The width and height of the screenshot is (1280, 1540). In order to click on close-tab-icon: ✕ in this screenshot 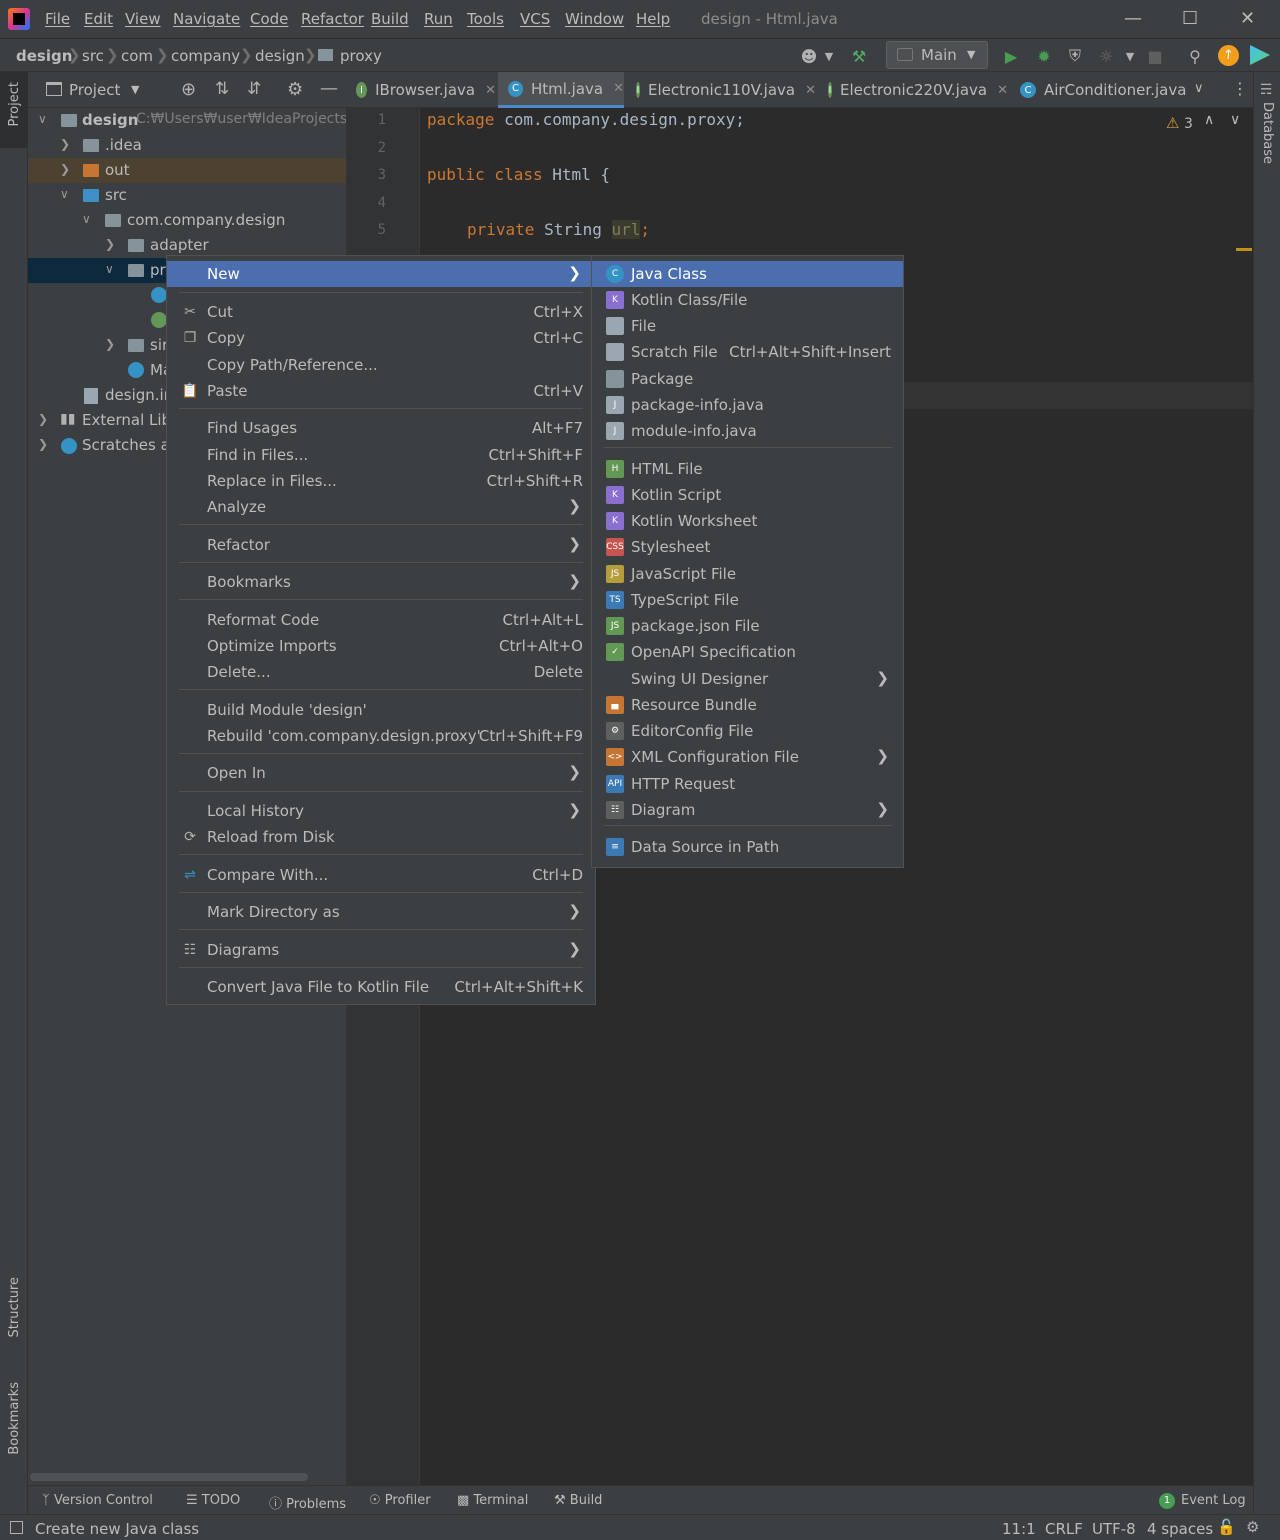, I will do `click(1002, 90)`.